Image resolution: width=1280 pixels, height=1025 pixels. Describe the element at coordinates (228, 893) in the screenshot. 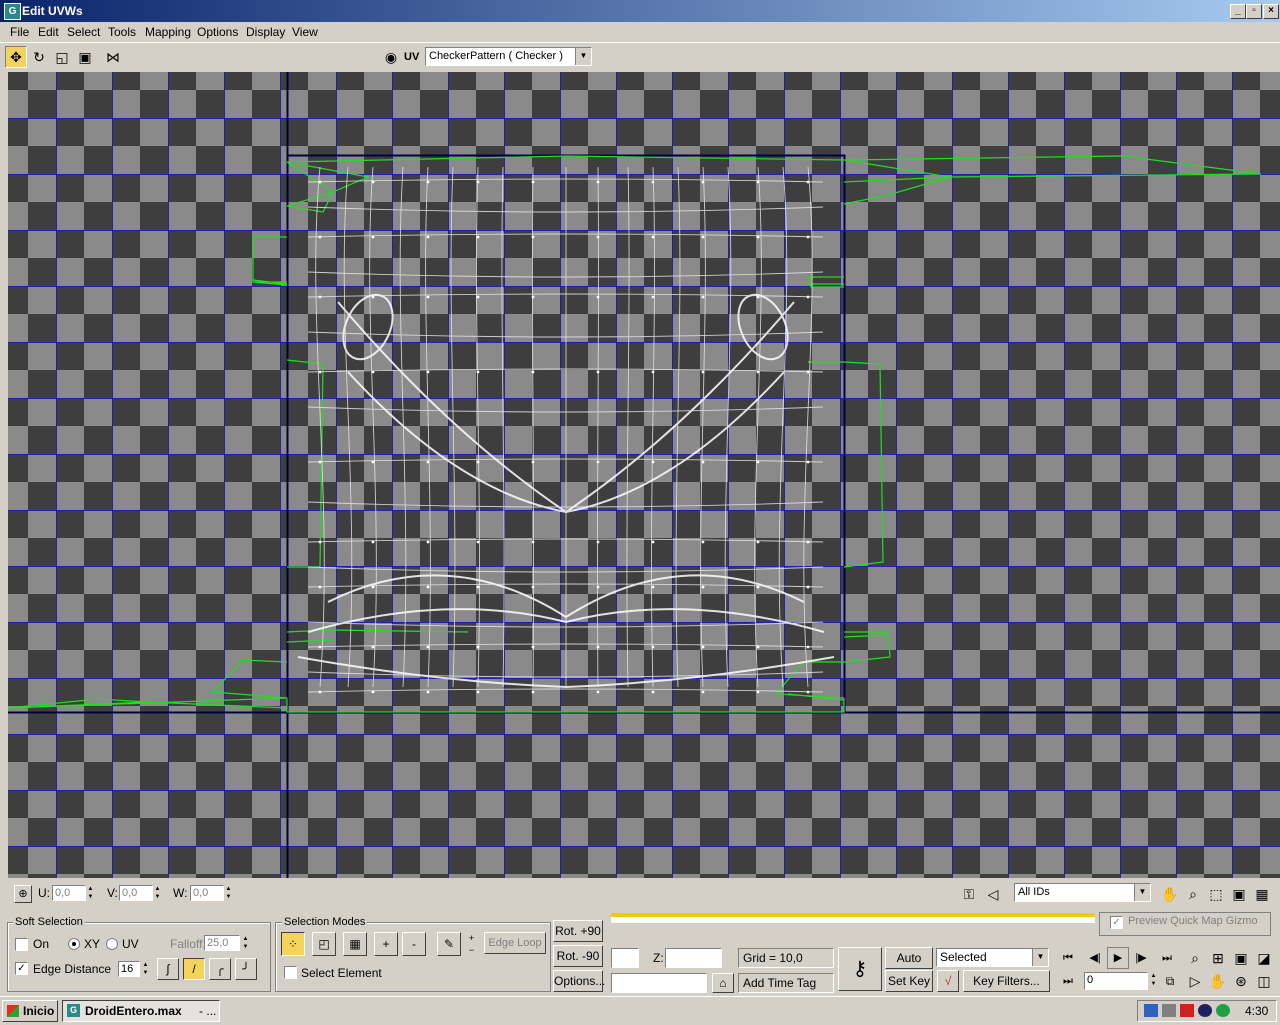

I see `w-spinner: ▲ ▼` at that location.